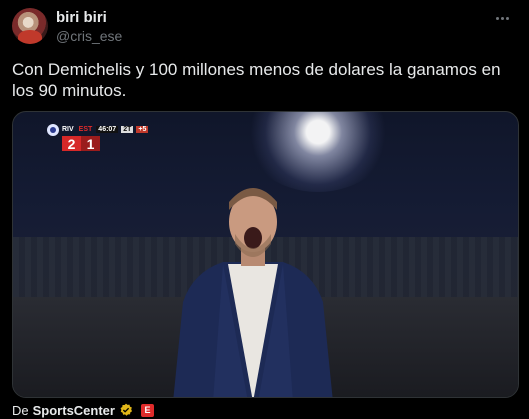 This screenshot has height=419, width=529. I want to click on league-logo-icon, so click(53, 129).